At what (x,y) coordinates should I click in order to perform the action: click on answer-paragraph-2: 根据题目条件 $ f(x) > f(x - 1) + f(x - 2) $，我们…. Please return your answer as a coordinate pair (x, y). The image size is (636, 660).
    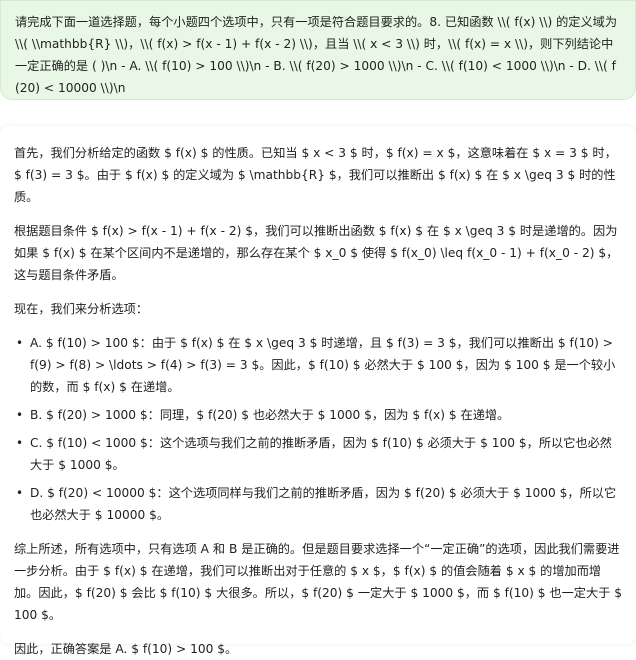
    Looking at the image, I should click on (316, 253).